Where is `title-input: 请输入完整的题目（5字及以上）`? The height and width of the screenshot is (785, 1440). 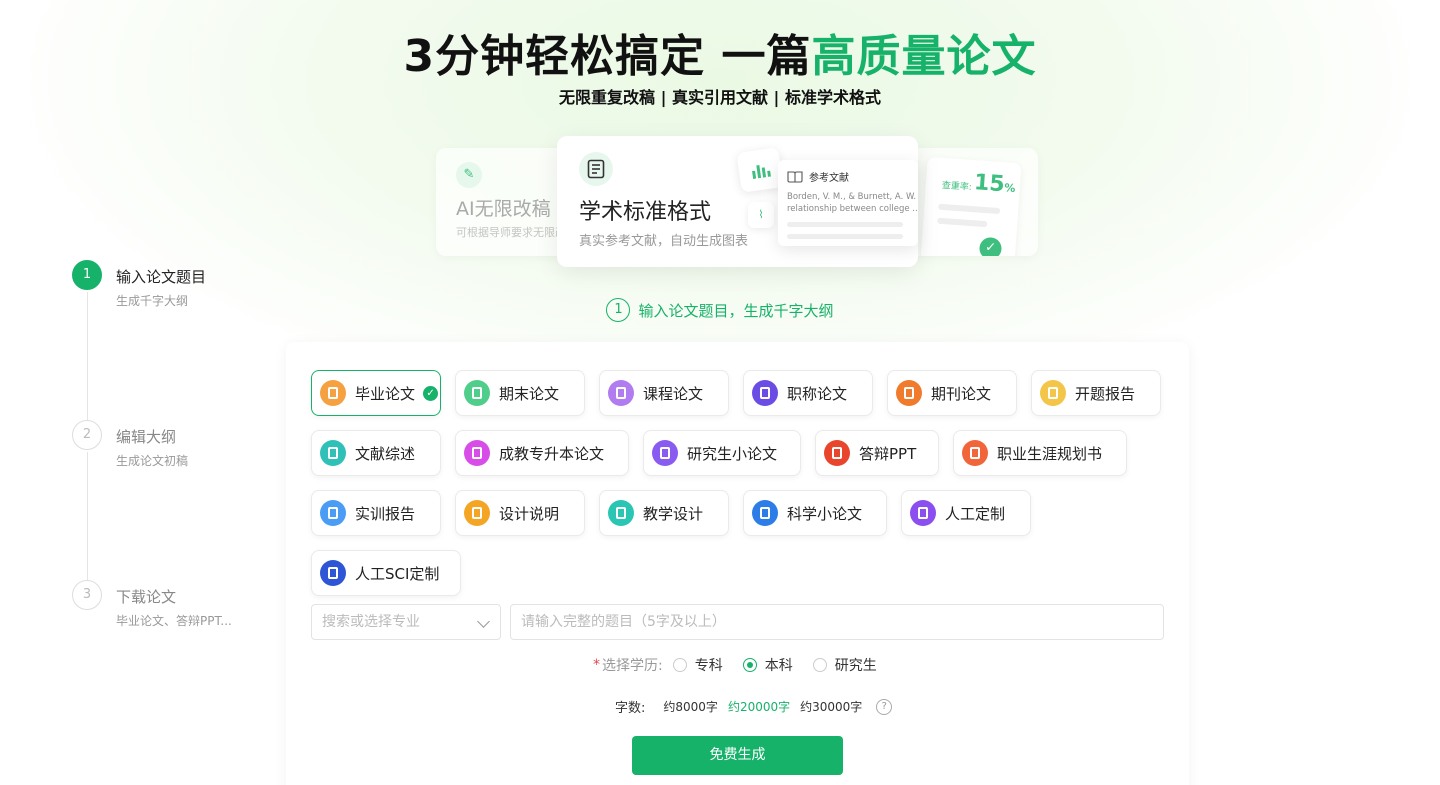 title-input: 请输入完整的题目（5字及以上） is located at coordinates (837, 622).